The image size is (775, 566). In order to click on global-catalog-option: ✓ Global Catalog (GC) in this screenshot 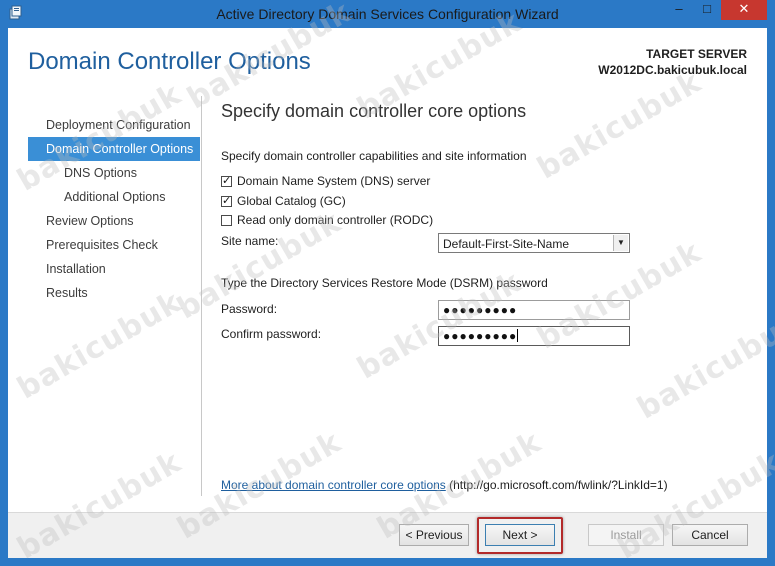, I will do `click(283, 201)`.